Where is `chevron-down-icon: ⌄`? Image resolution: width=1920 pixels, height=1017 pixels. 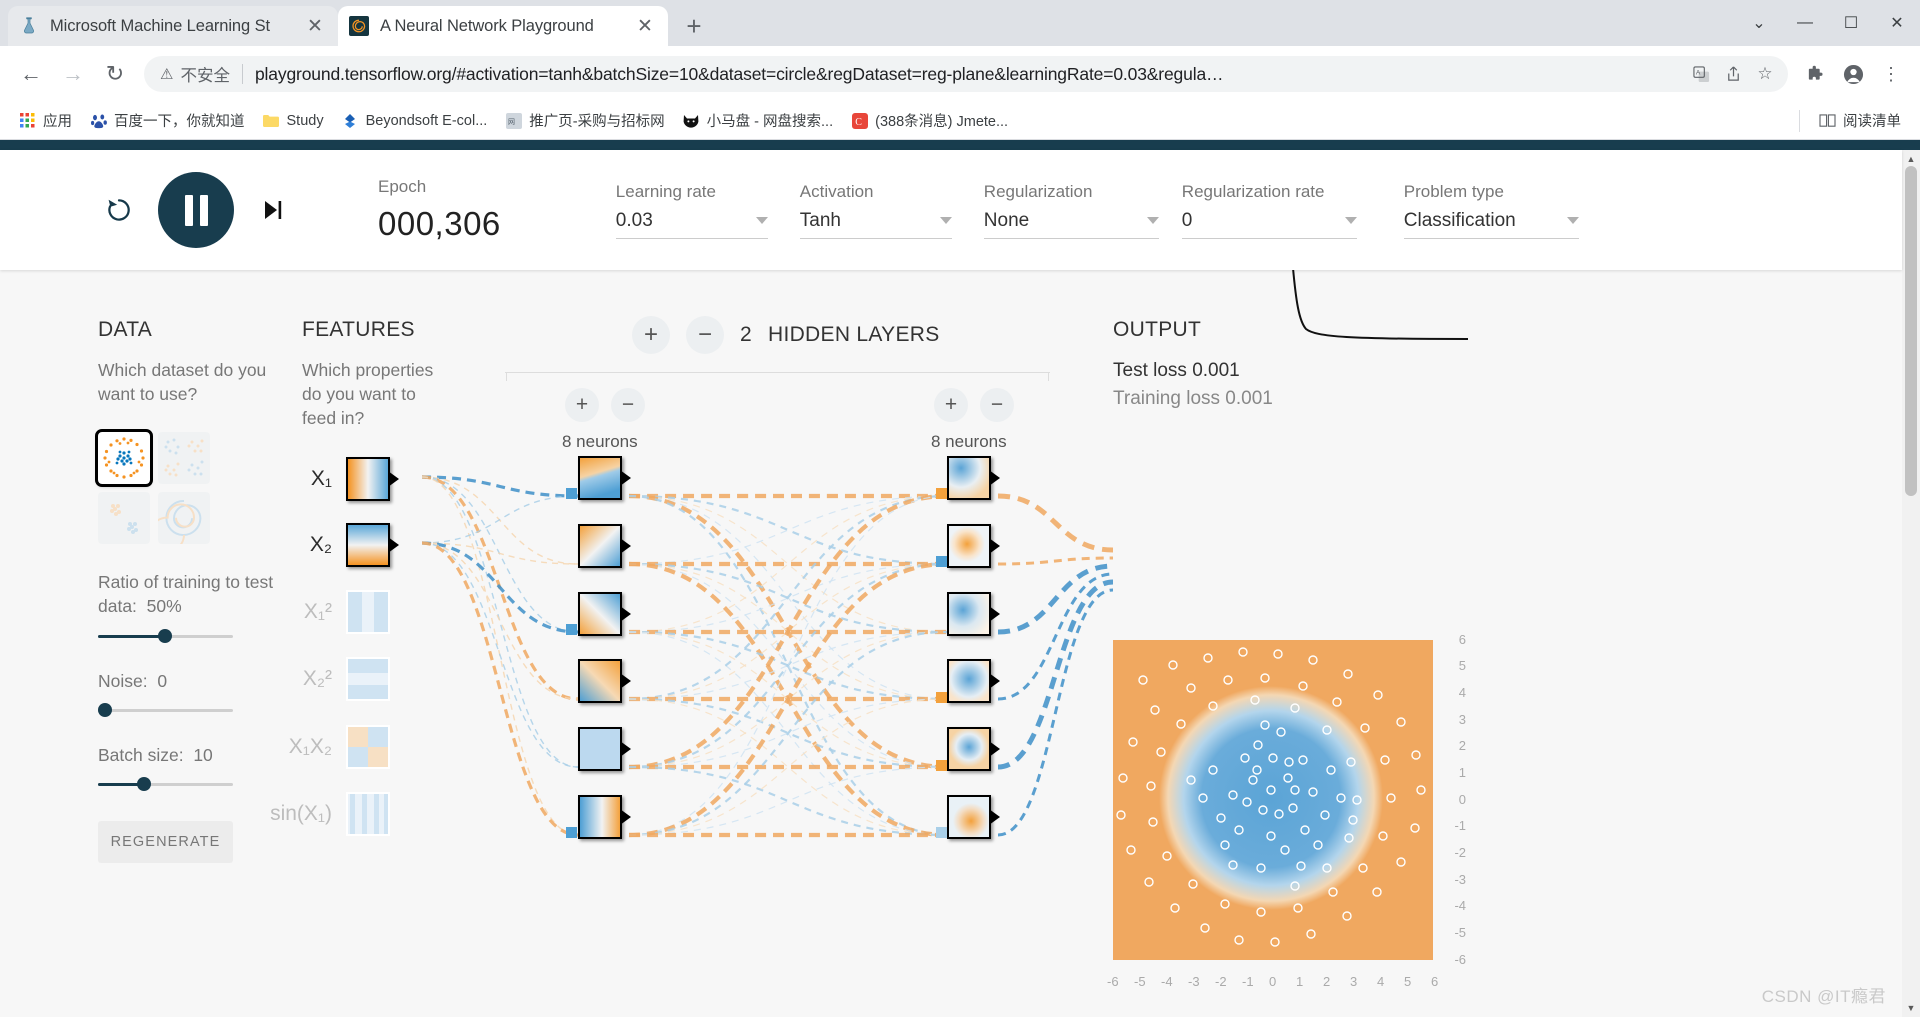
chevron-down-icon: ⌄ is located at coordinates (1759, 23).